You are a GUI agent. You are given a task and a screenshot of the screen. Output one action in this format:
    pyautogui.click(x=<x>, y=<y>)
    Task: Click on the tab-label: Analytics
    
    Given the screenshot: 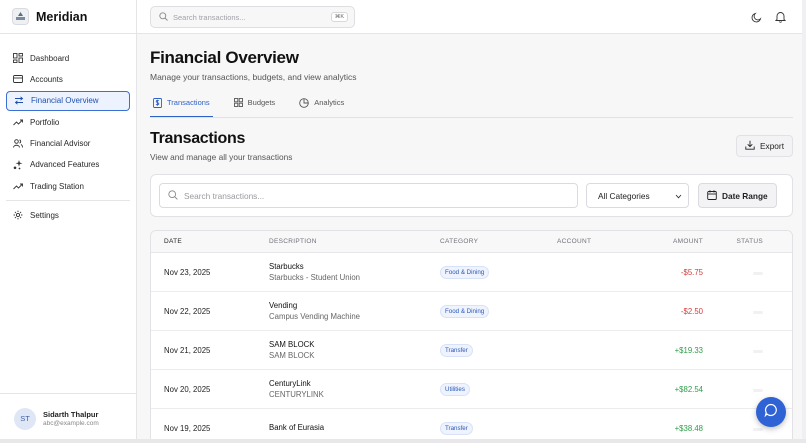 What is the action you would take?
    pyautogui.click(x=329, y=102)
    